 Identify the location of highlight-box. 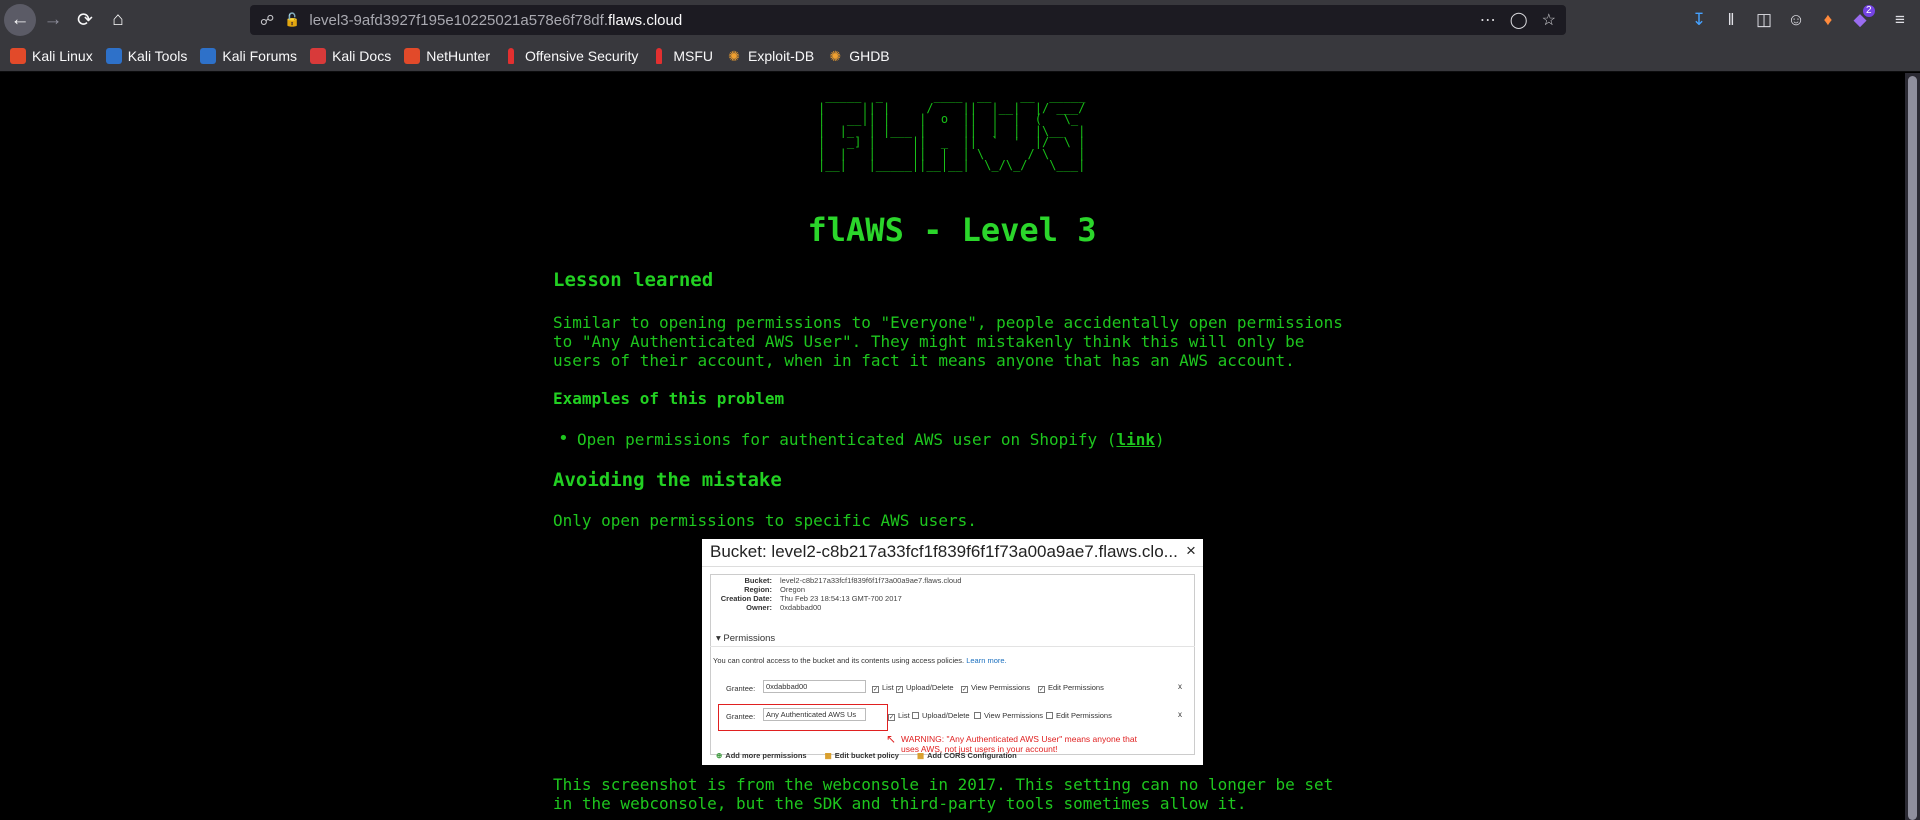
(803, 717).